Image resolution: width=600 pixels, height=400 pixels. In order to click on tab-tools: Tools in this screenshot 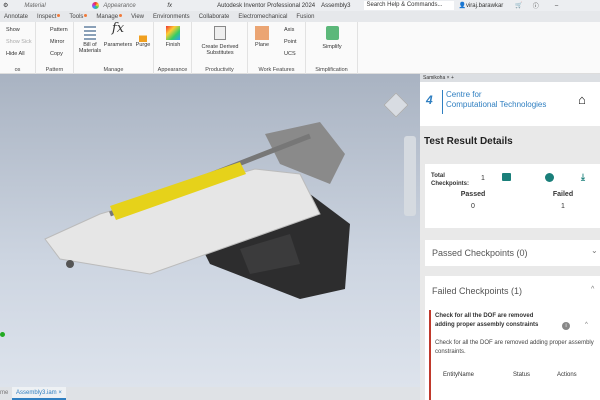, I will do `click(78, 17)`.